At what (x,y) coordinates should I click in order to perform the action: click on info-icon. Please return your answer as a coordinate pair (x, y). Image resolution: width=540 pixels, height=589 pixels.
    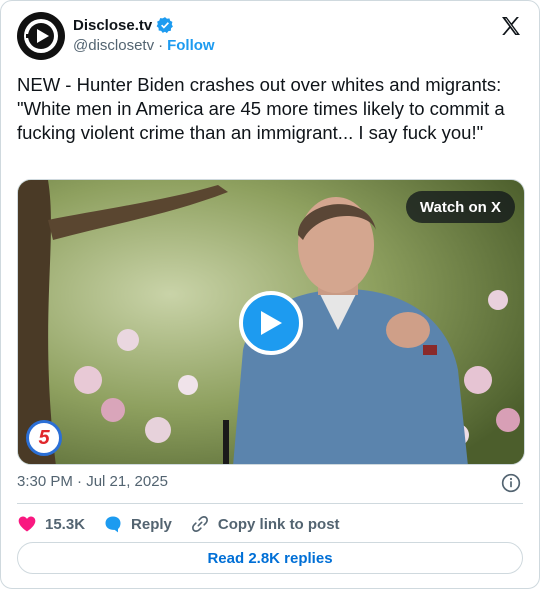
    Looking at the image, I should click on (511, 483).